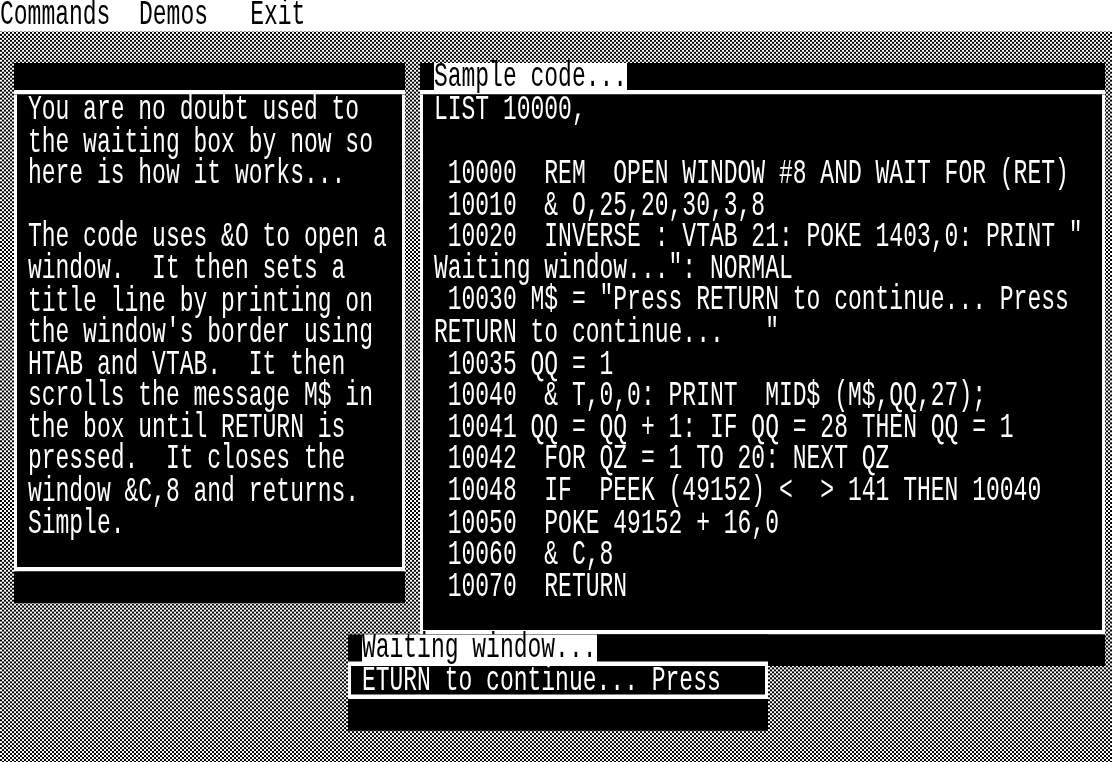 The image size is (1112, 762). I want to click on code-line: 10000 REM OPEN WINDOW #8 AND WAIT FOR (RET), so click(757, 174).